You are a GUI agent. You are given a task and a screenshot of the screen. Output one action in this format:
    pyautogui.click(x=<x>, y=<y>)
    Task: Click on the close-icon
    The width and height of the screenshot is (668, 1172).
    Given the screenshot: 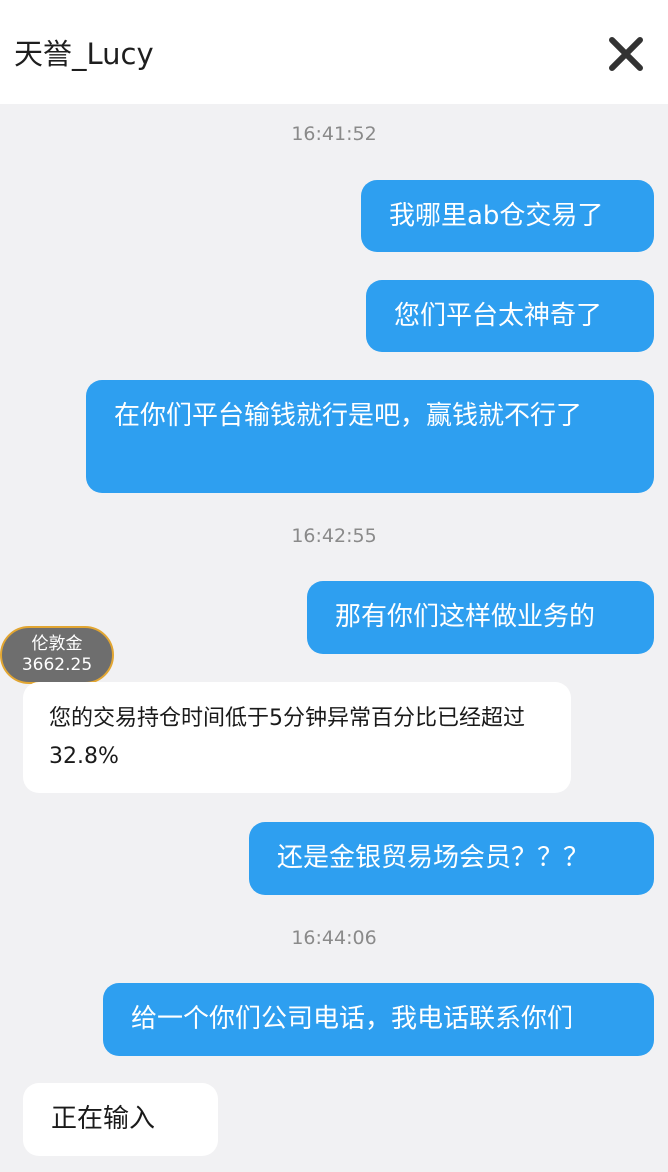 What is the action you would take?
    pyautogui.click(x=626, y=54)
    